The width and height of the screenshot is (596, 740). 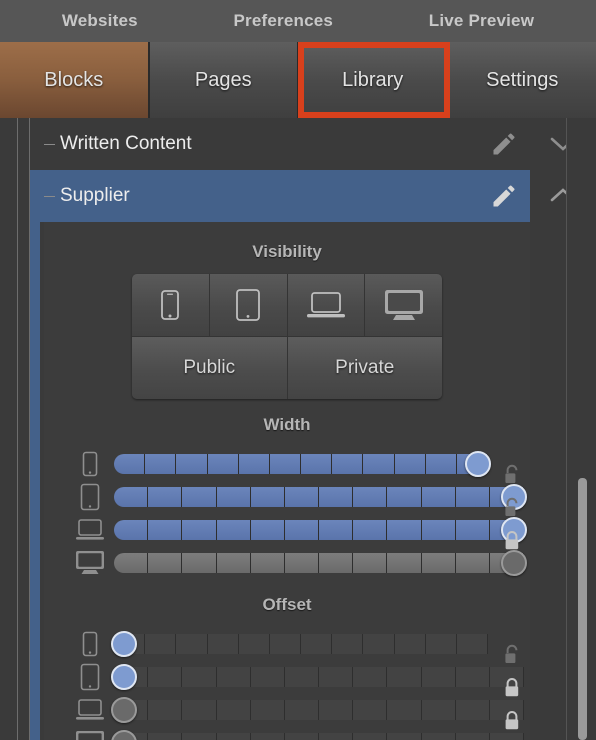 I want to click on top-menu-bar: Websites Preferences Live Preview, so click(x=298, y=21).